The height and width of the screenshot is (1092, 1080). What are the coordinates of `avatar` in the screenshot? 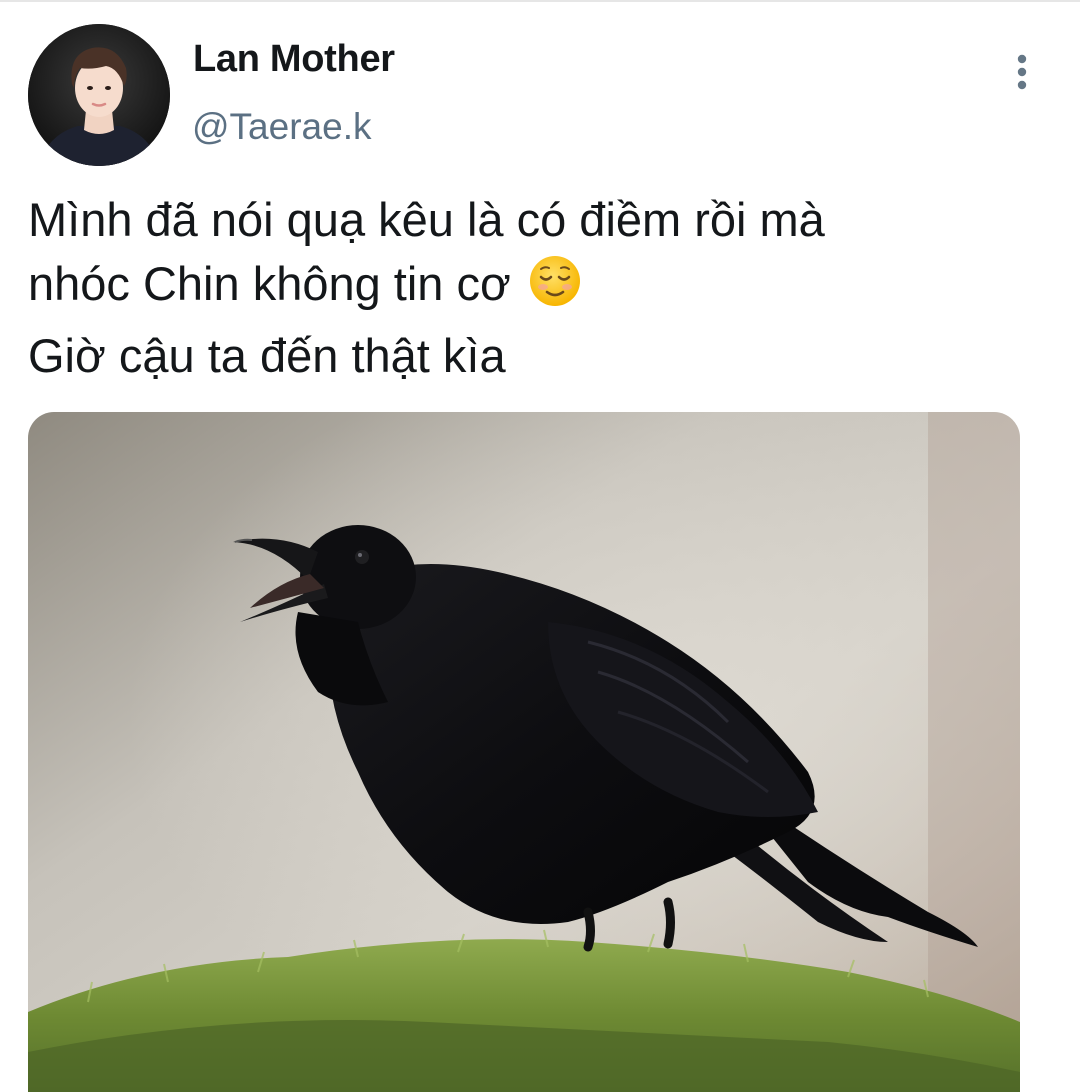 It's located at (99, 95).